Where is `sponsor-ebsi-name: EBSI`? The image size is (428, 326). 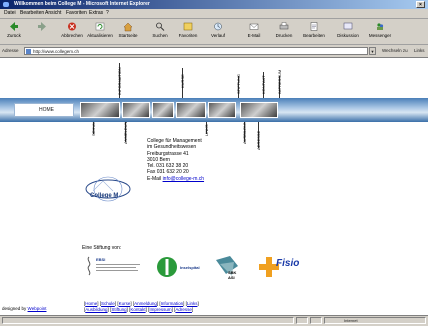
sponsor-ebsi-name: EBSI is located at coordinates (101, 259).